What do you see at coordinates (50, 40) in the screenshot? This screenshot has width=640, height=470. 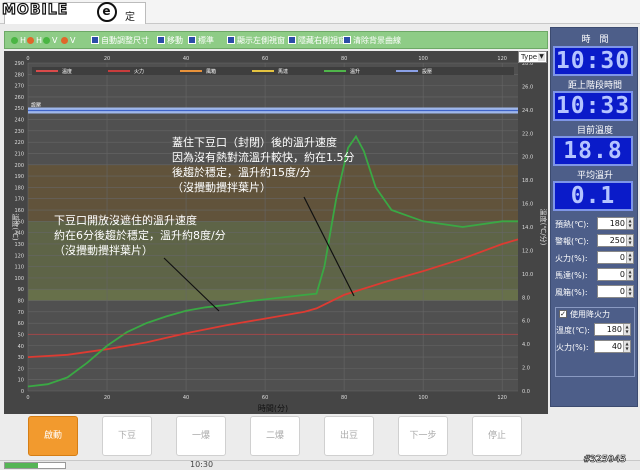 I see `toolbar-item-2: V` at bounding box center [50, 40].